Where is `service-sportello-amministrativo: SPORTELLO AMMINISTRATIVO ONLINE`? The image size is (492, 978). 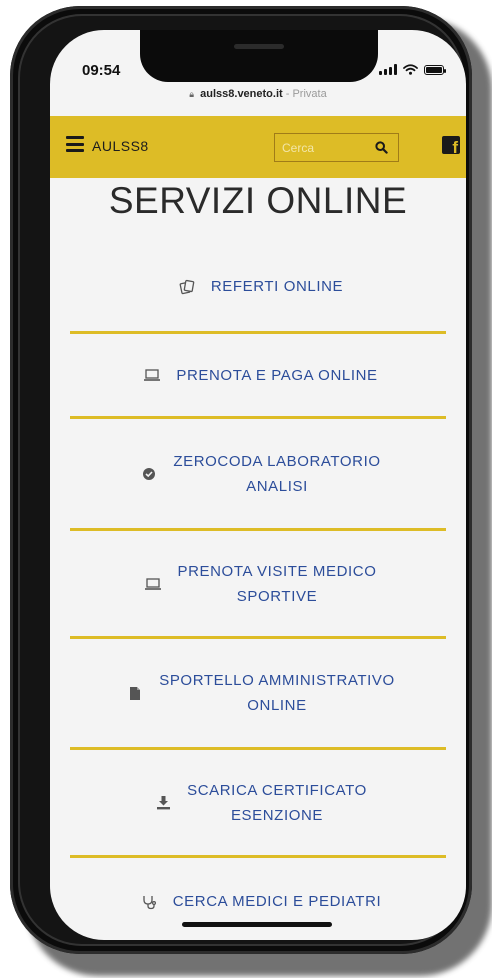 service-sportello-amministrativo: SPORTELLO AMMINISTRATIVO ONLINE is located at coordinates (258, 694).